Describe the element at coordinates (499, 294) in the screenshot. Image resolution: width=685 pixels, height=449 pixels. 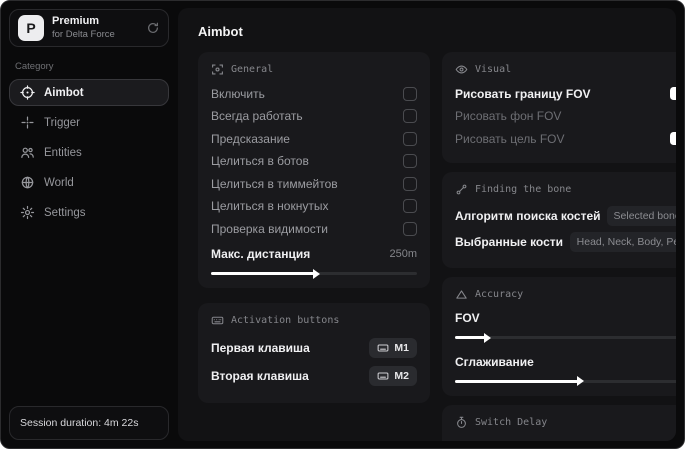
I see `panel-title: Accuracy` at that location.